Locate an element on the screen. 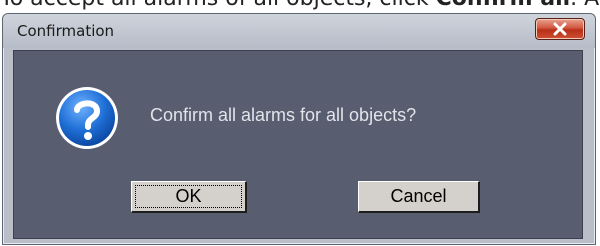  ok-button-label: OK is located at coordinates (188, 196).